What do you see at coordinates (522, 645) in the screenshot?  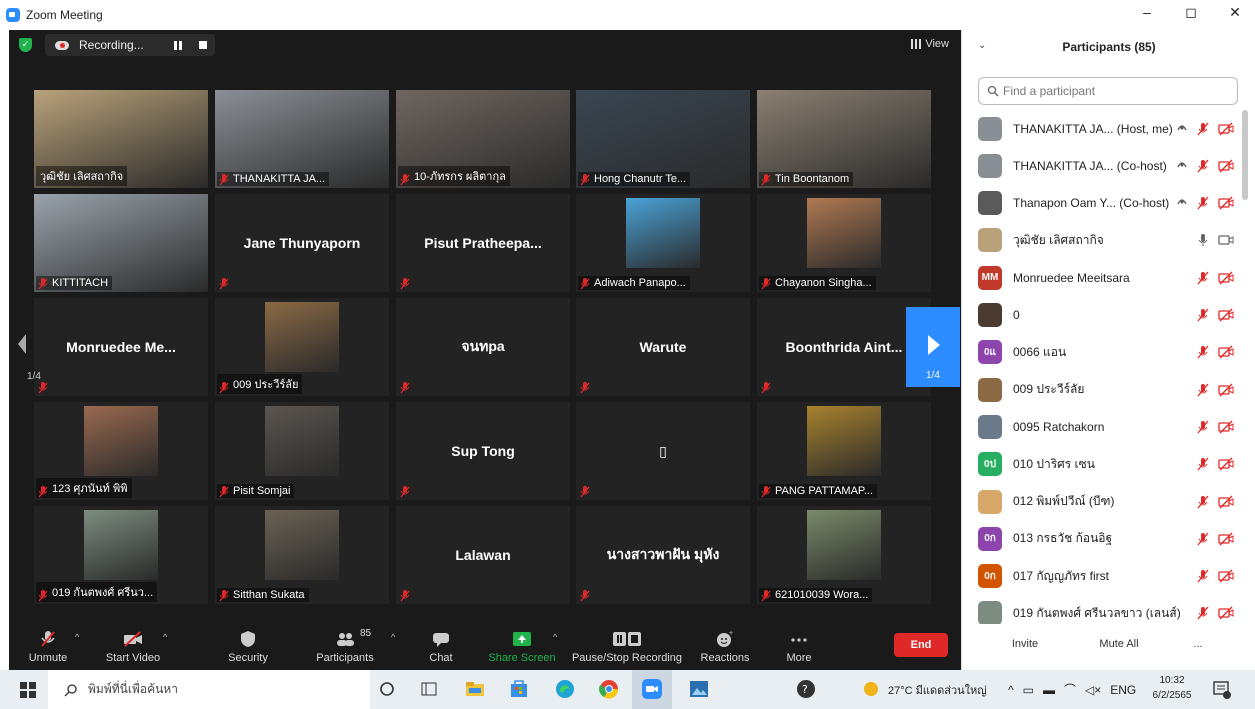 I see `share-screen-button: Share Screen` at bounding box center [522, 645].